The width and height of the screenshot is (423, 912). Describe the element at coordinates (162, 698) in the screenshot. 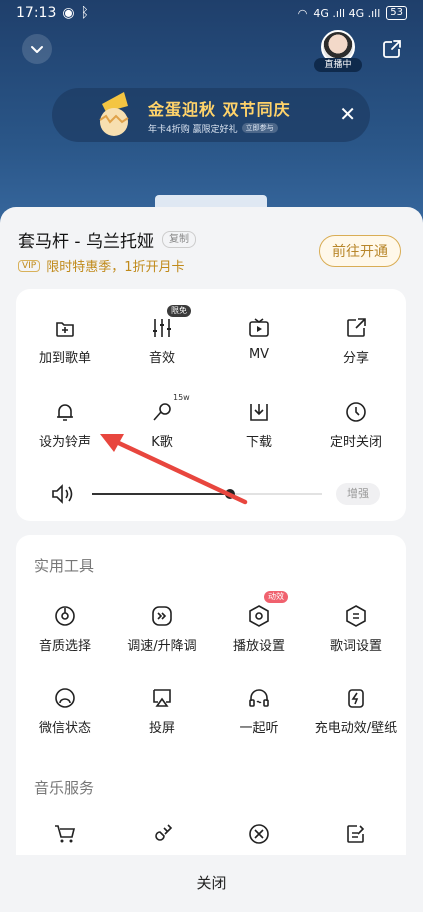

I see `cast-icon` at that location.